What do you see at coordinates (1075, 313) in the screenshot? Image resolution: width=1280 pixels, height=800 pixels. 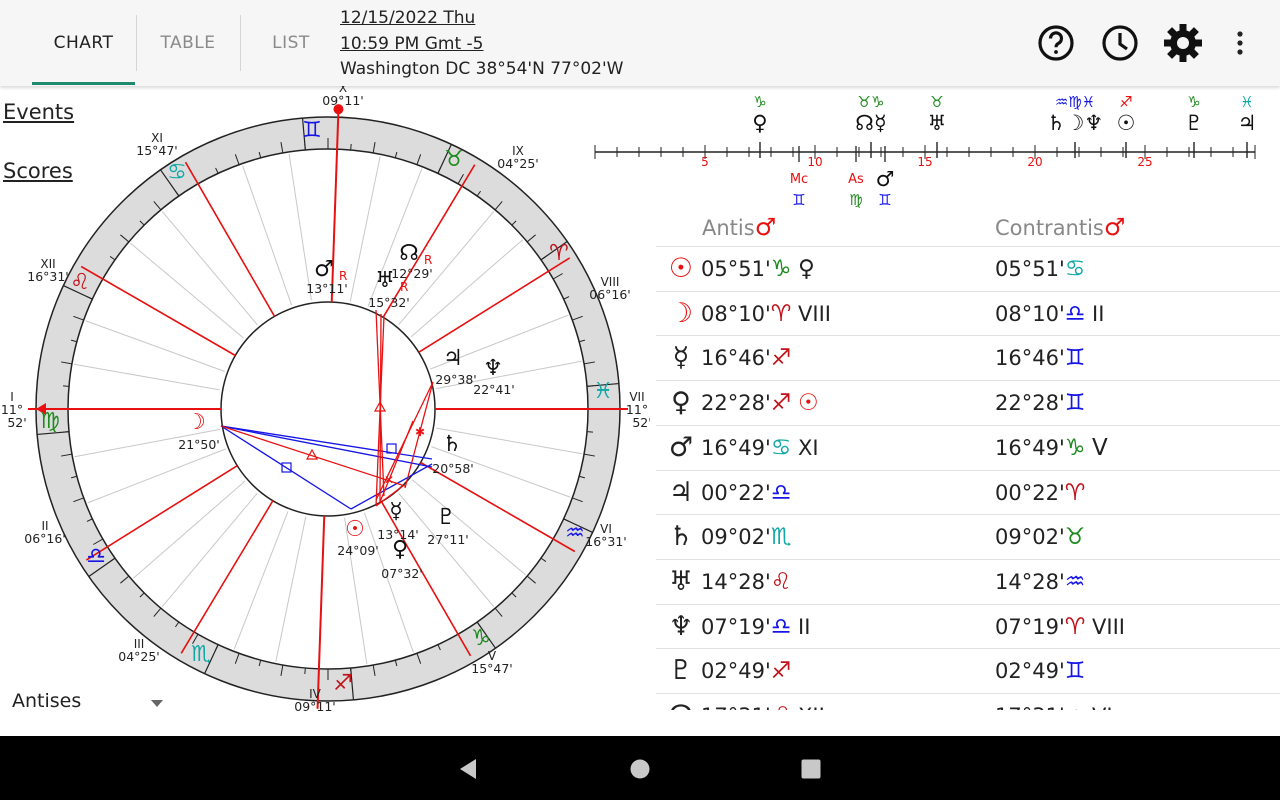 I see `contrantis-sign-icon: ♎` at bounding box center [1075, 313].